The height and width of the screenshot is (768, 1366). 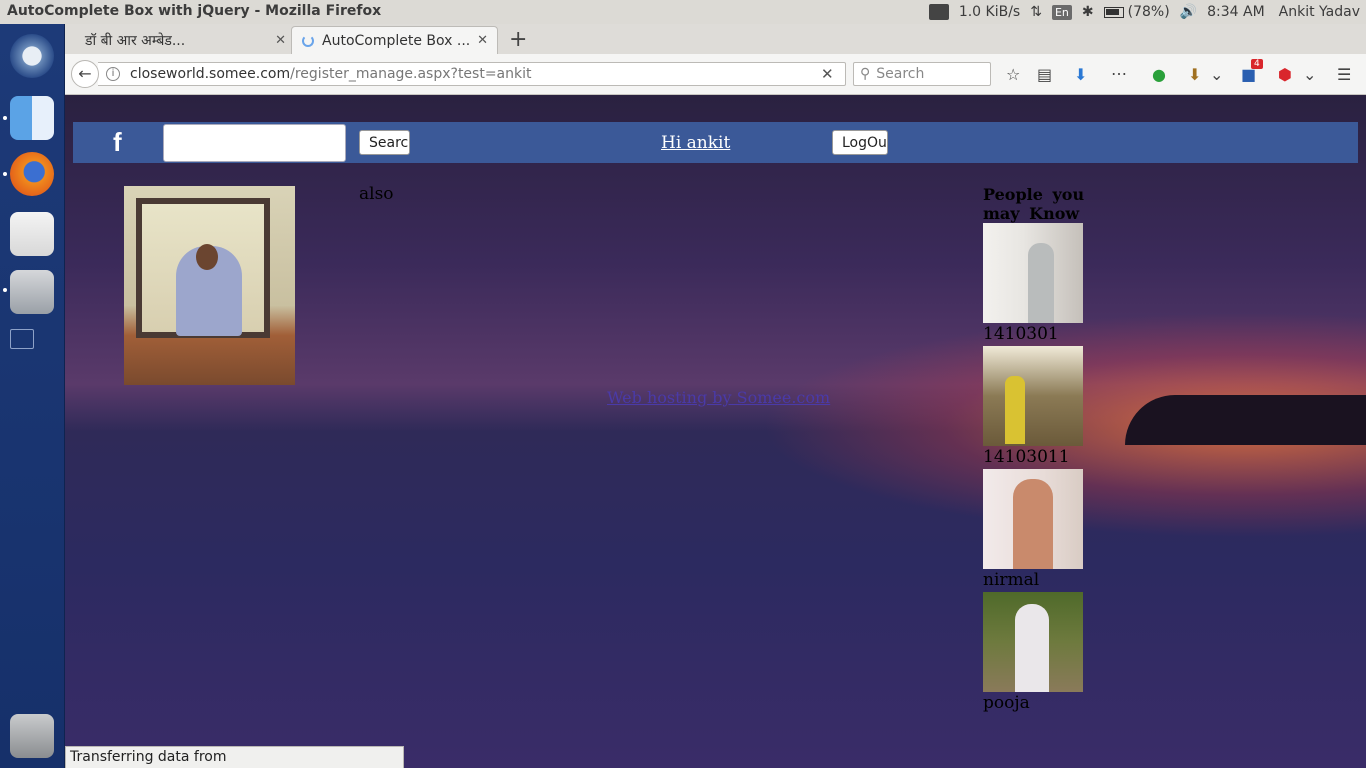 What do you see at coordinates (989, 12) in the screenshot?
I see `network-speed: 1.0 KiB/s` at bounding box center [989, 12].